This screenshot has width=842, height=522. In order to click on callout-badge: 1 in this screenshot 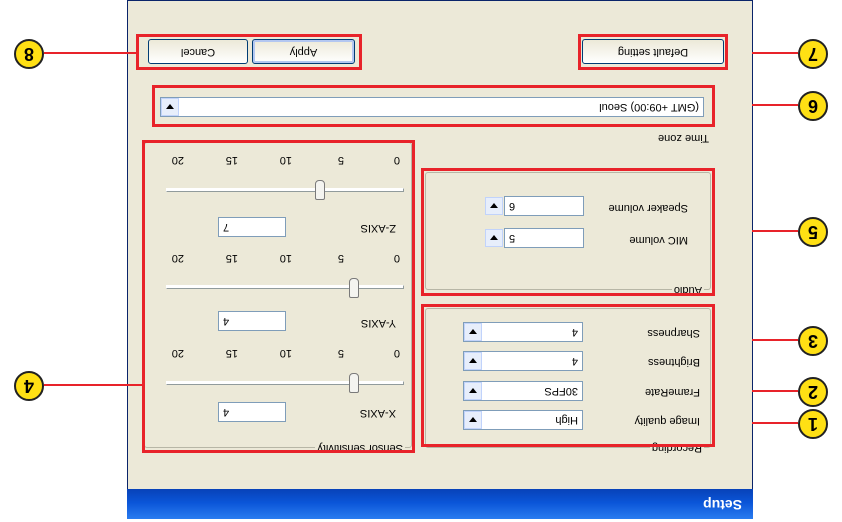, I will do `click(813, 424)`.